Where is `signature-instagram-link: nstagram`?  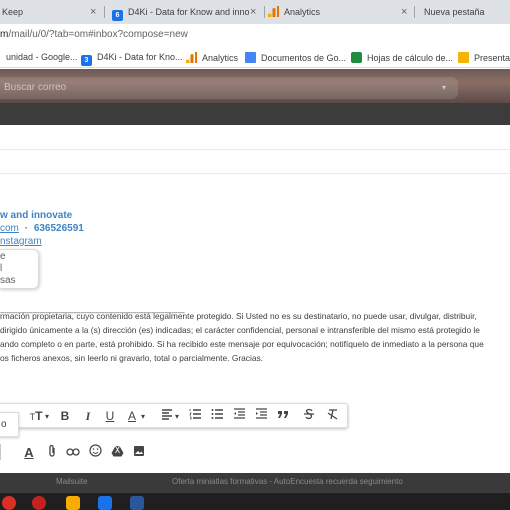
signature-instagram-link: nstagram is located at coordinates (21, 241).